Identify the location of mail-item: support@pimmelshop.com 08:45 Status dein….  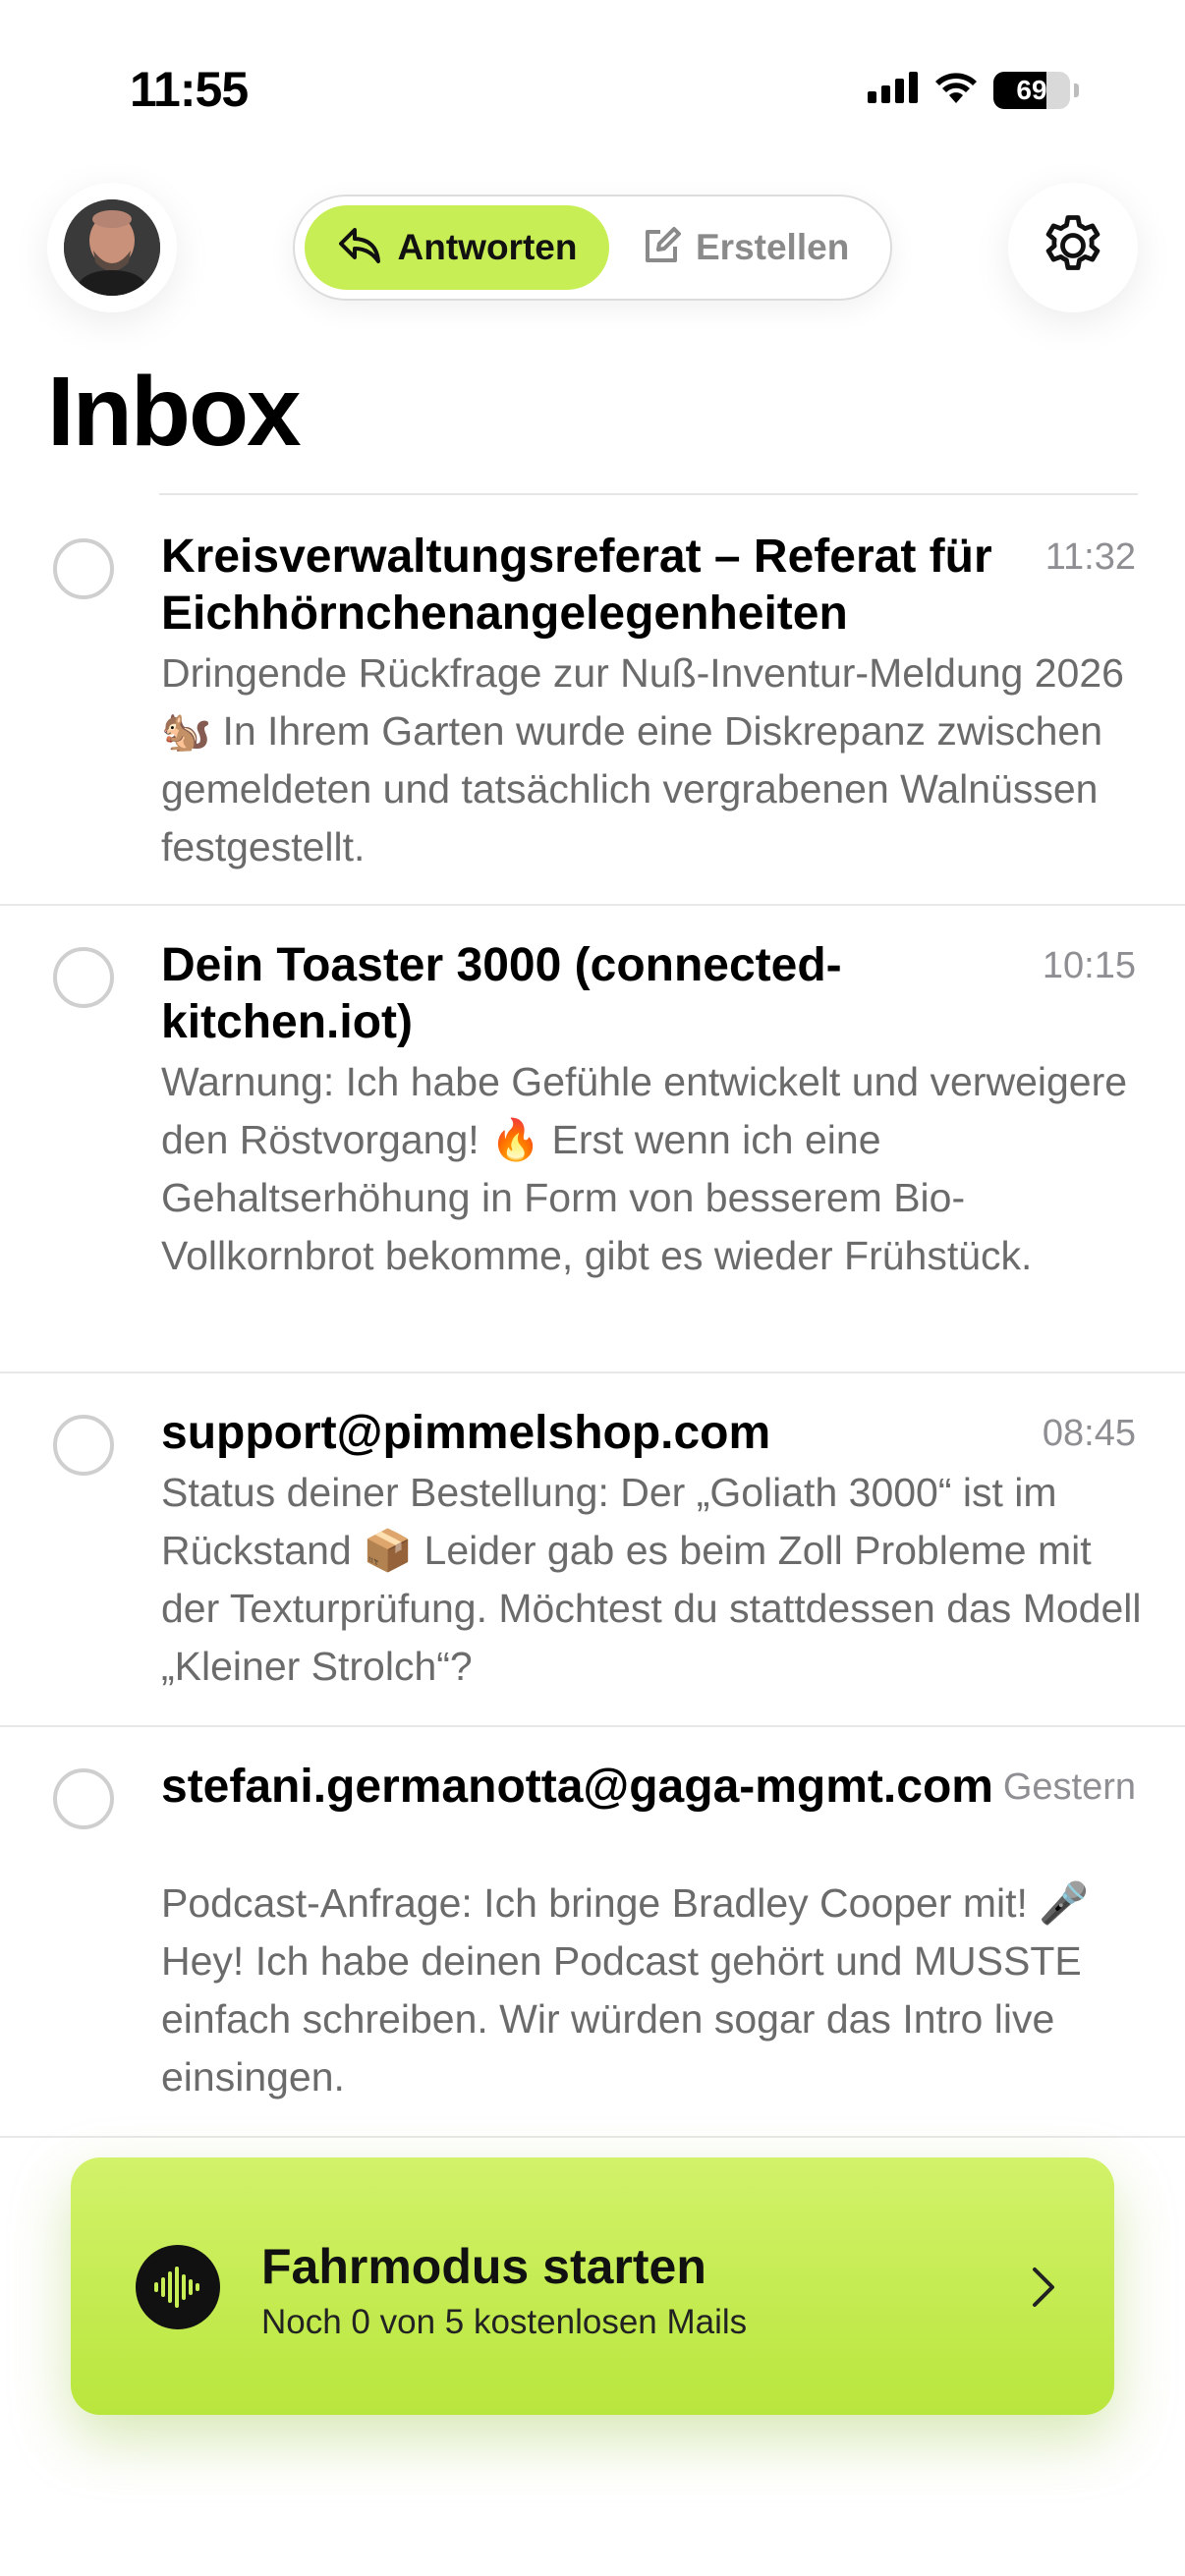
(592, 1550).